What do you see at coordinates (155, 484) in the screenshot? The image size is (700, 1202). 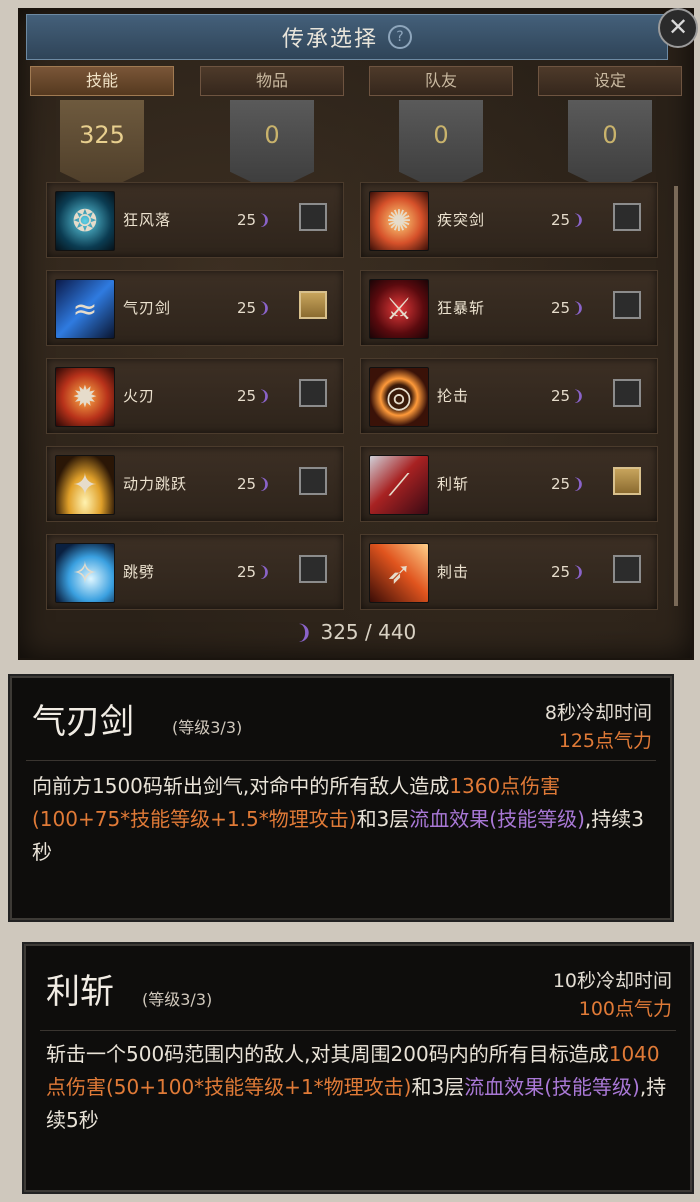 I see `skill-name: 动力跳跃` at bounding box center [155, 484].